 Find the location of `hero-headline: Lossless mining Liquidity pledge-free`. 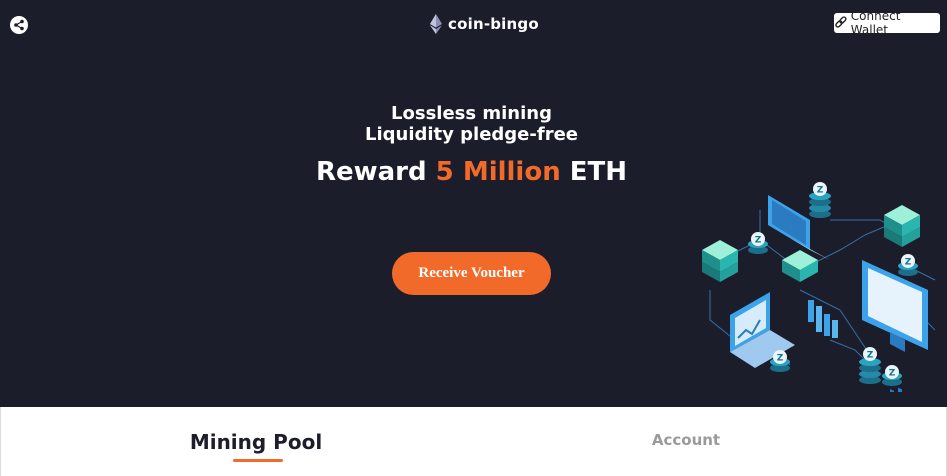

hero-headline: Lossless mining Liquidity pledge-free is located at coordinates (471, 124).